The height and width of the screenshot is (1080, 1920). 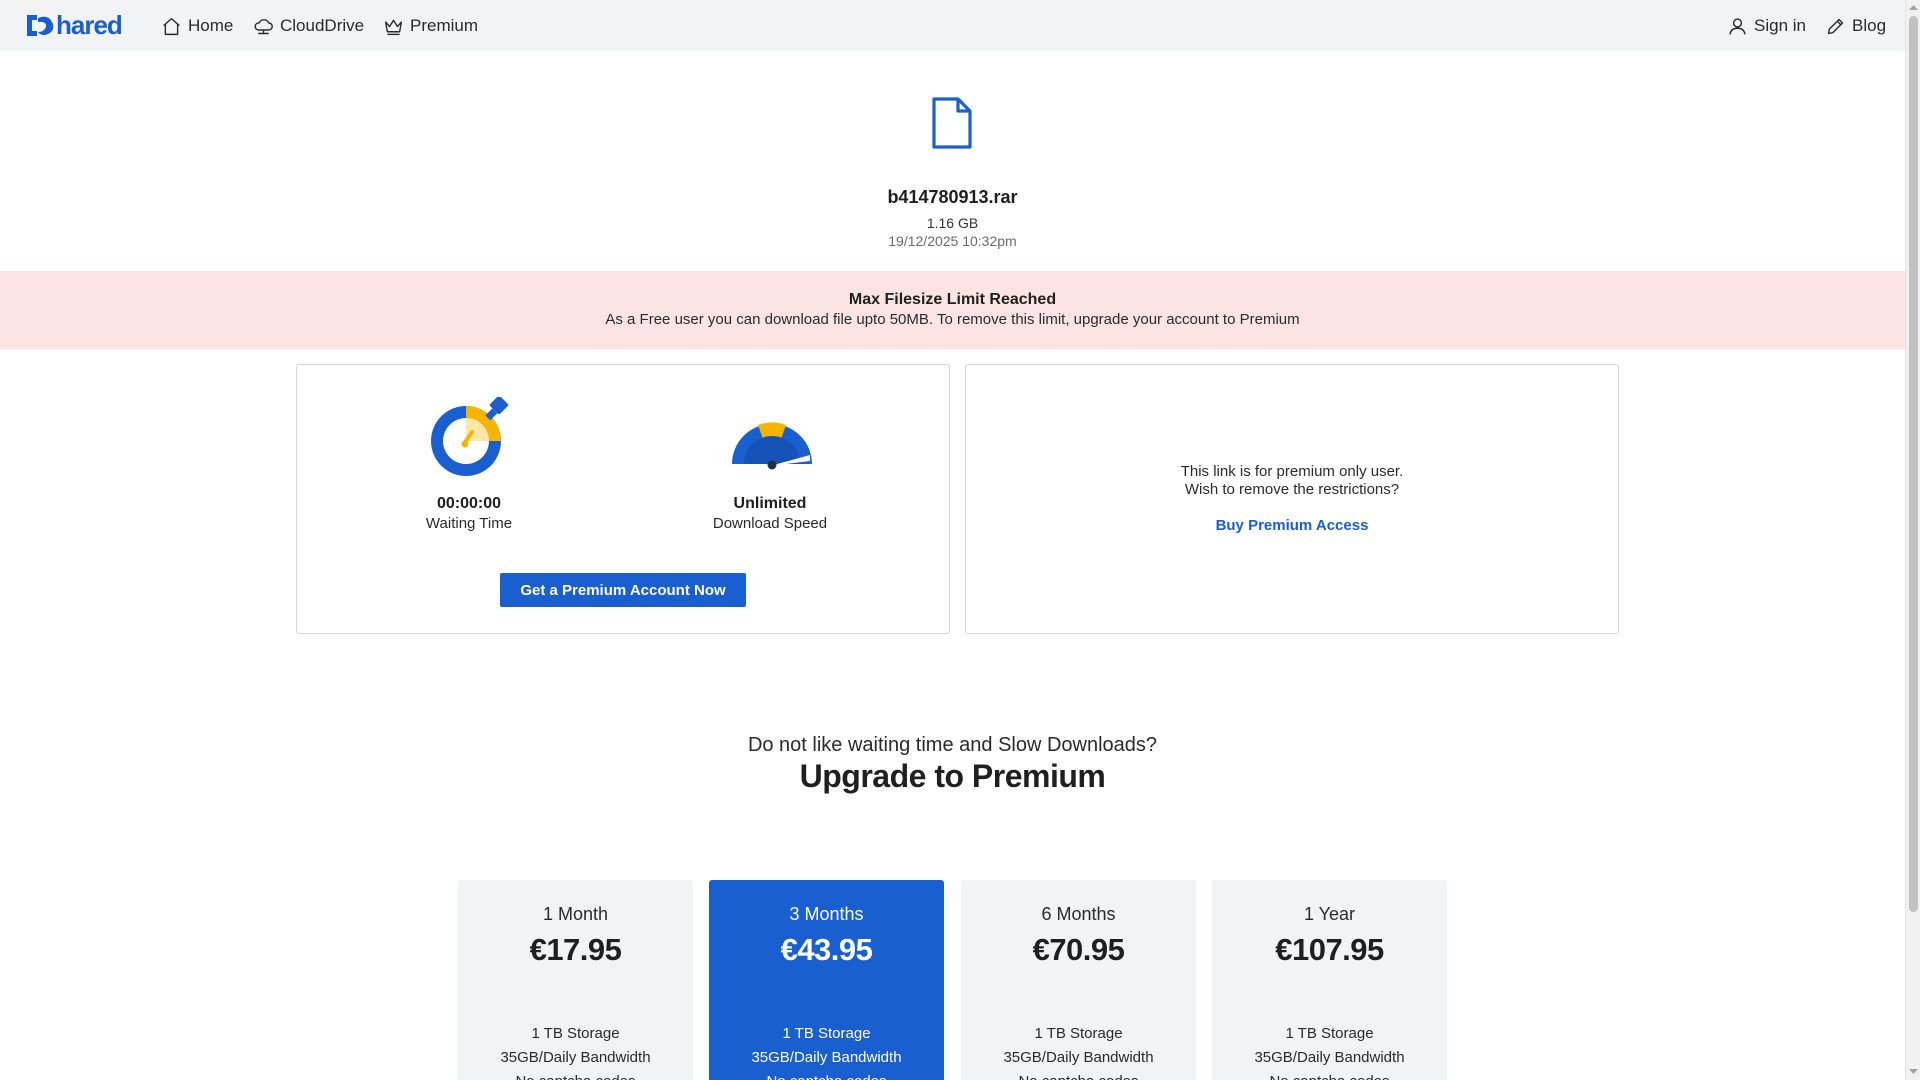 What do you see at coordinates (772, 446) in the screenshot?
I see `speedometer-icon` at bounding box center [772, 446].